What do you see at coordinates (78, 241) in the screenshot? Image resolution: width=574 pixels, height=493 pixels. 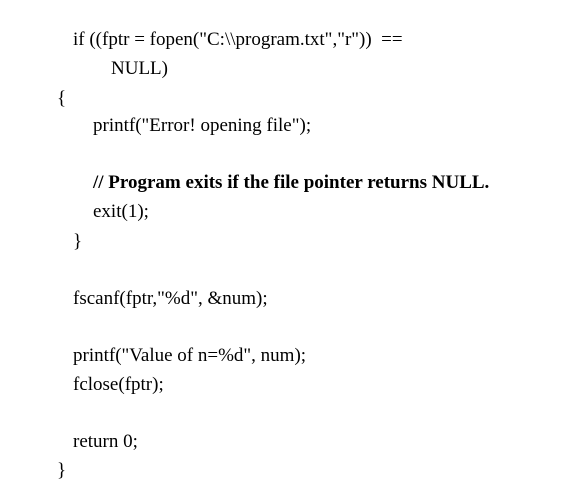 I see `close-brace-if: }` at bounding box center [78, 241].